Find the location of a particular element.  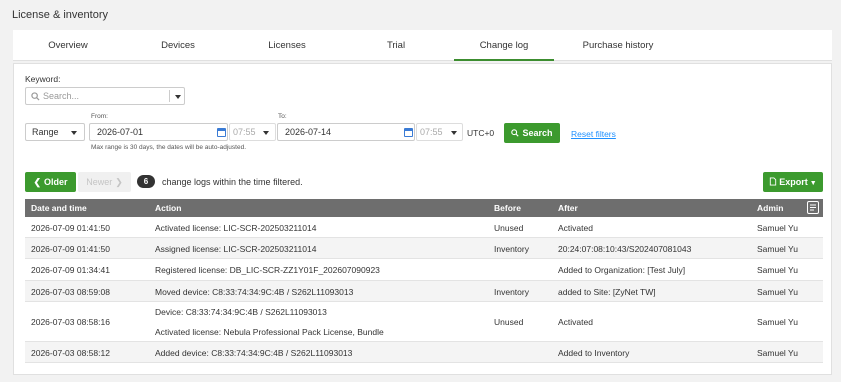

to-time-select: 07:55 is located at coordinates (439, 132).